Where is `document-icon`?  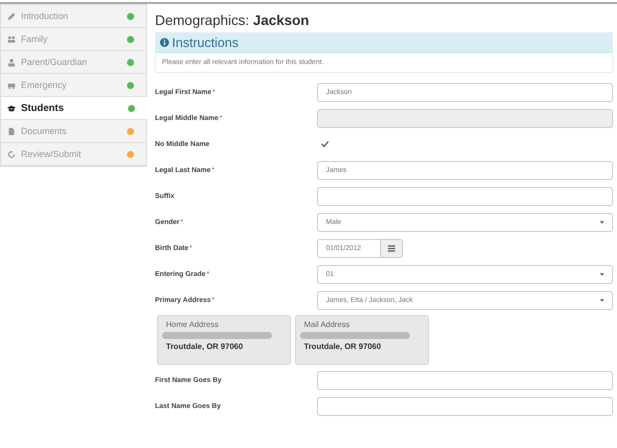 document-icon is located at coordinates (11, 131).